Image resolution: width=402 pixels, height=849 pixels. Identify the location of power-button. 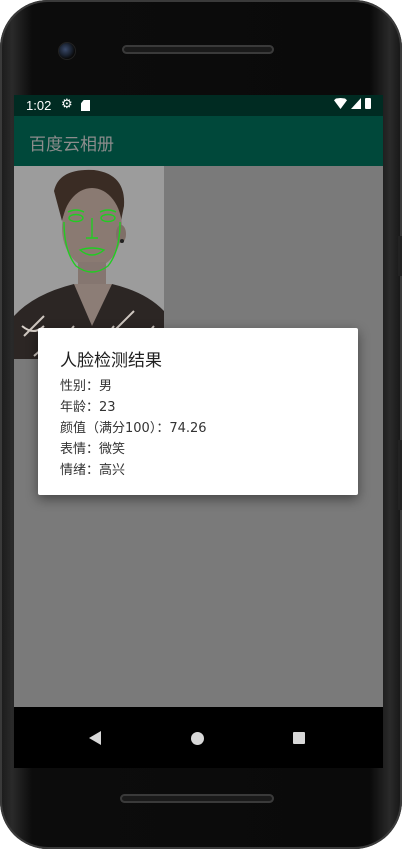
(400, 475).